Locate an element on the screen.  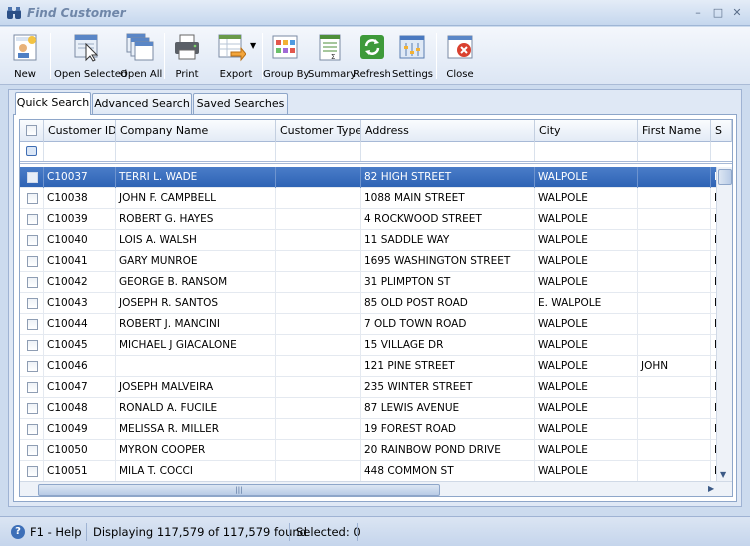
open-all-icon is located at coordinates (140, 47).